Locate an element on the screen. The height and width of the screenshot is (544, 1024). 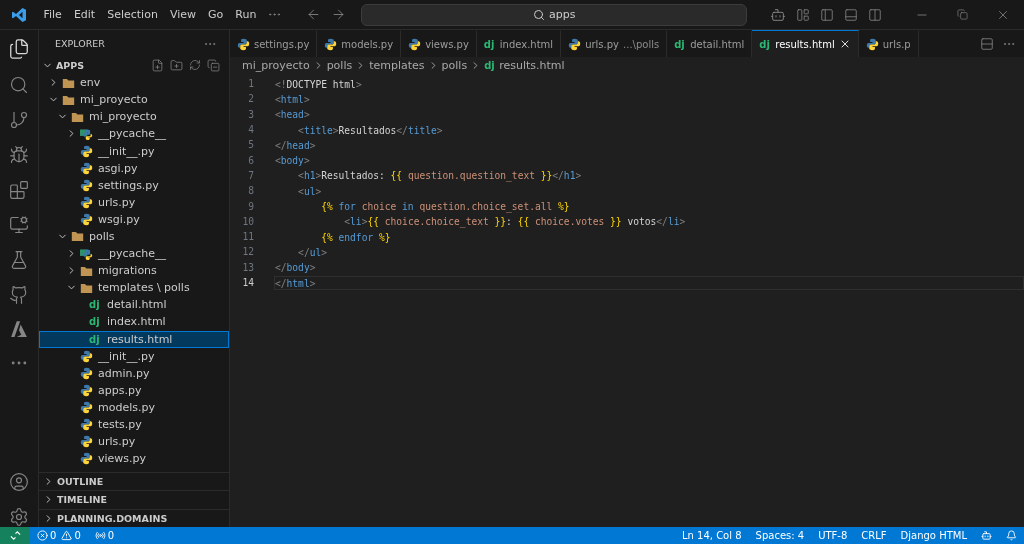
account-icon is located at coordinates (19, 482).